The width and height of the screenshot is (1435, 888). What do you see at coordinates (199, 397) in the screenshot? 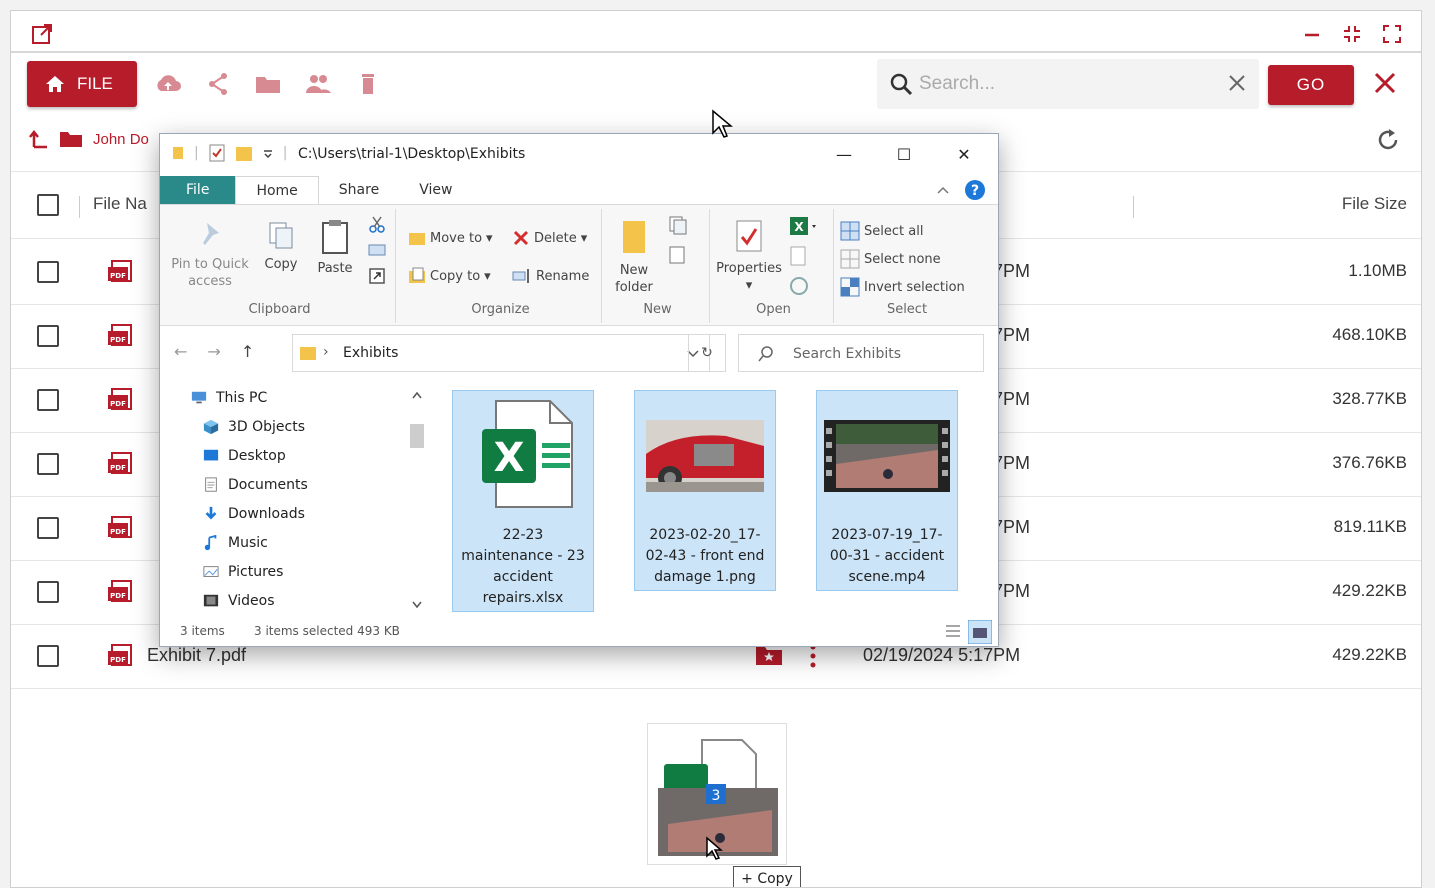
I see `this-pc-icon` at bounding box center [199, 397].